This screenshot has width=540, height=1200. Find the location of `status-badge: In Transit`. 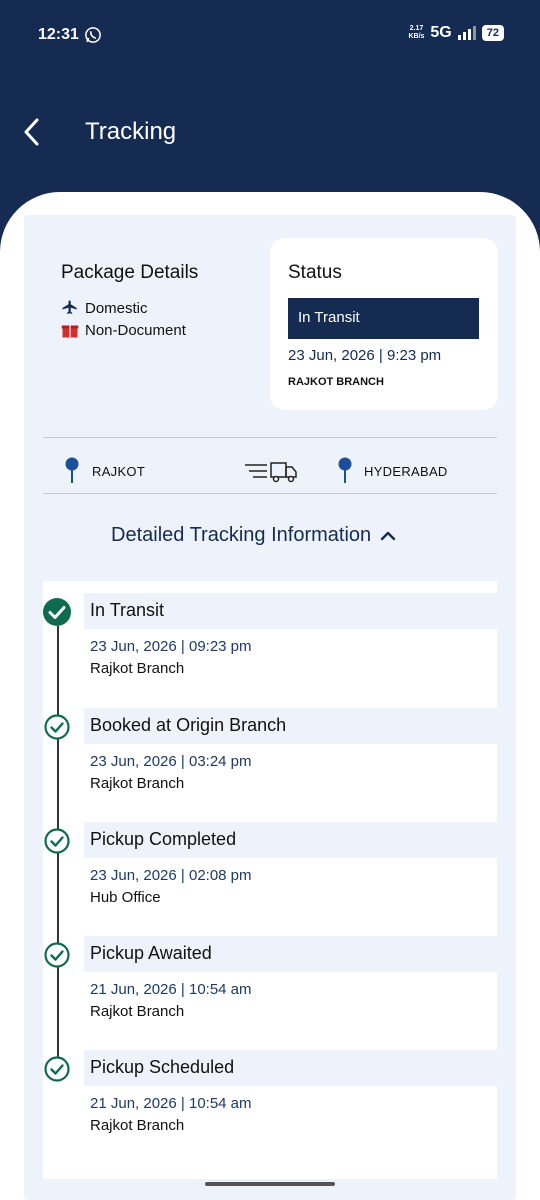

status-badge: In Transit is located at coordinates (383, 318).